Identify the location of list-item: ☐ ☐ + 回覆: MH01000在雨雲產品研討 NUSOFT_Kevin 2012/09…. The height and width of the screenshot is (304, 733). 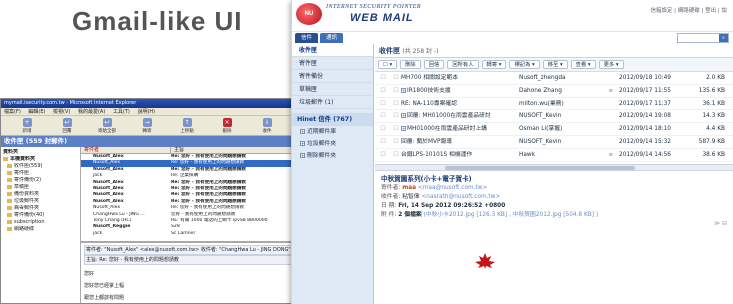
(554, 117).